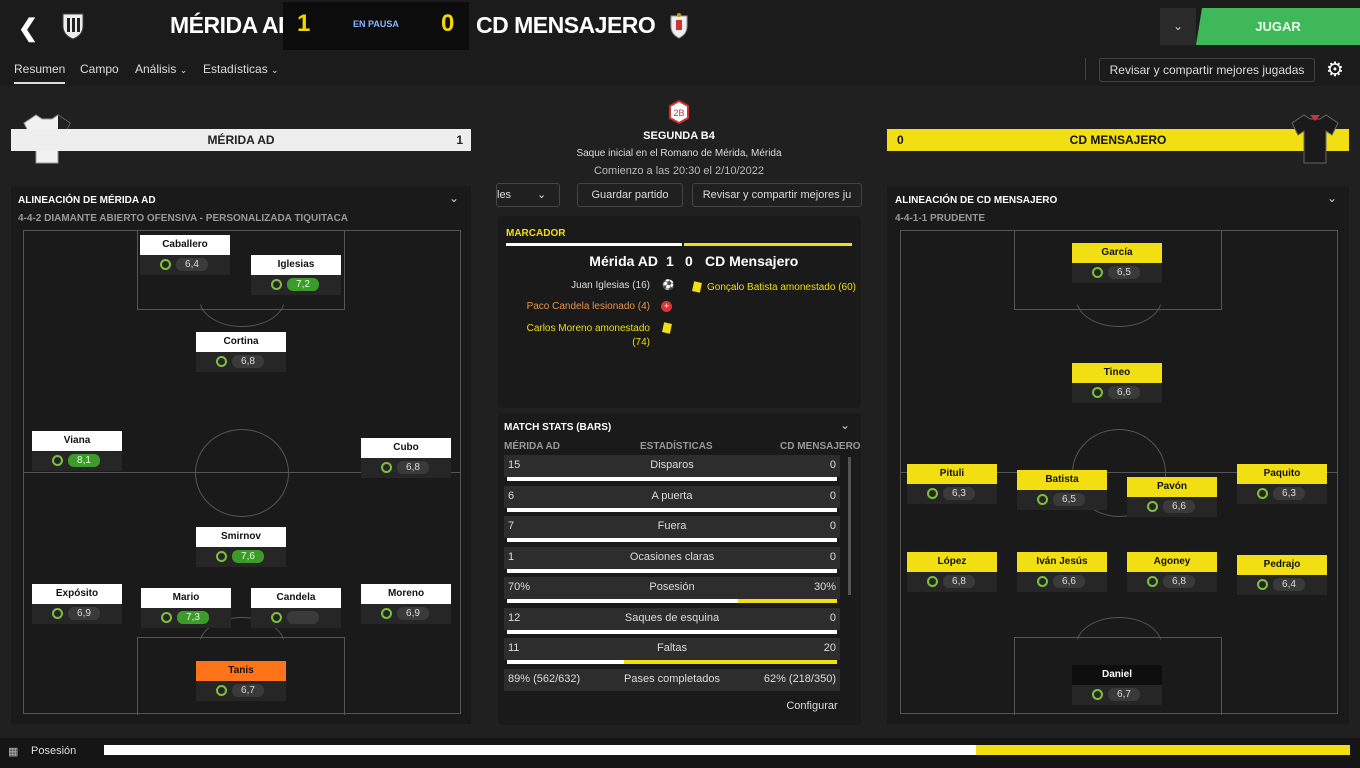 This screenshot has height=768, width=1360. Describe the element at coordinates (679, 136) in the screenshot. I see `competition-name: SEGUNDA B4` at that location.